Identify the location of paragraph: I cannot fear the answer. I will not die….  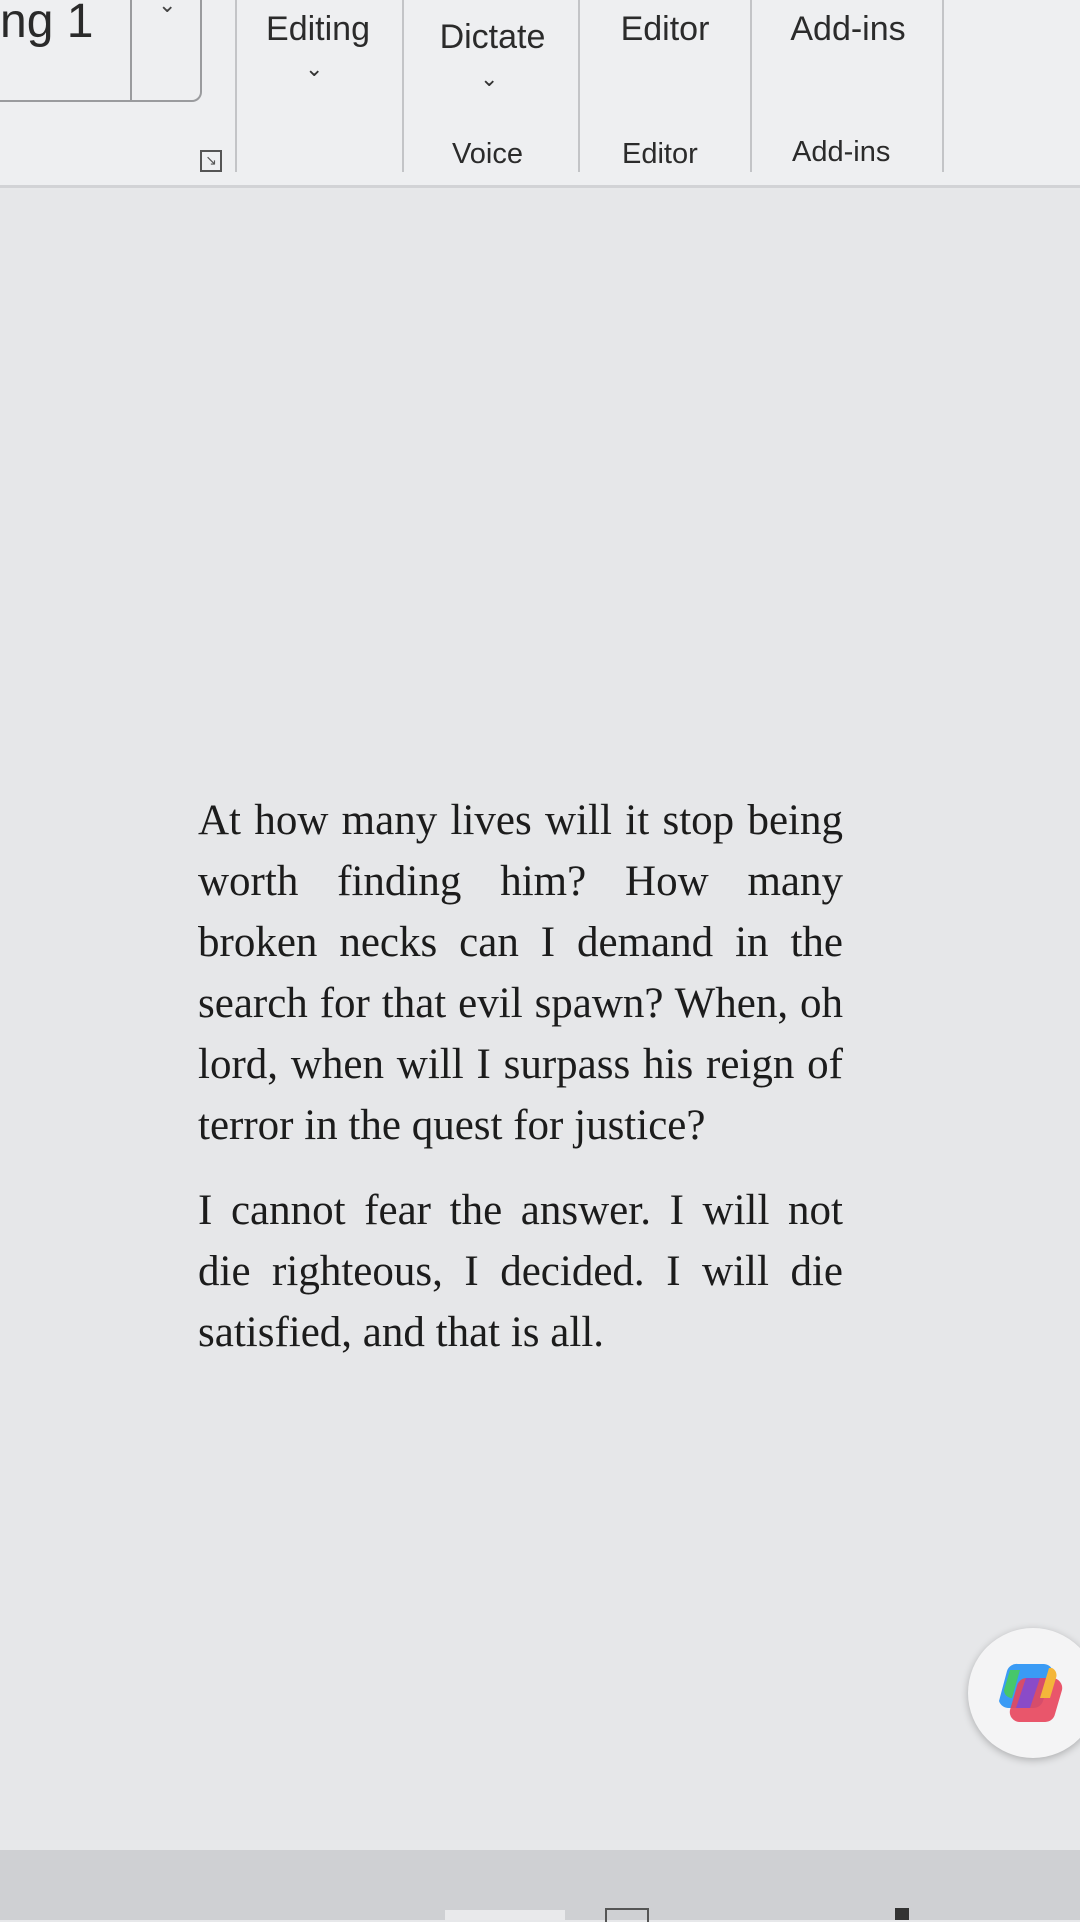
(520, 1271).